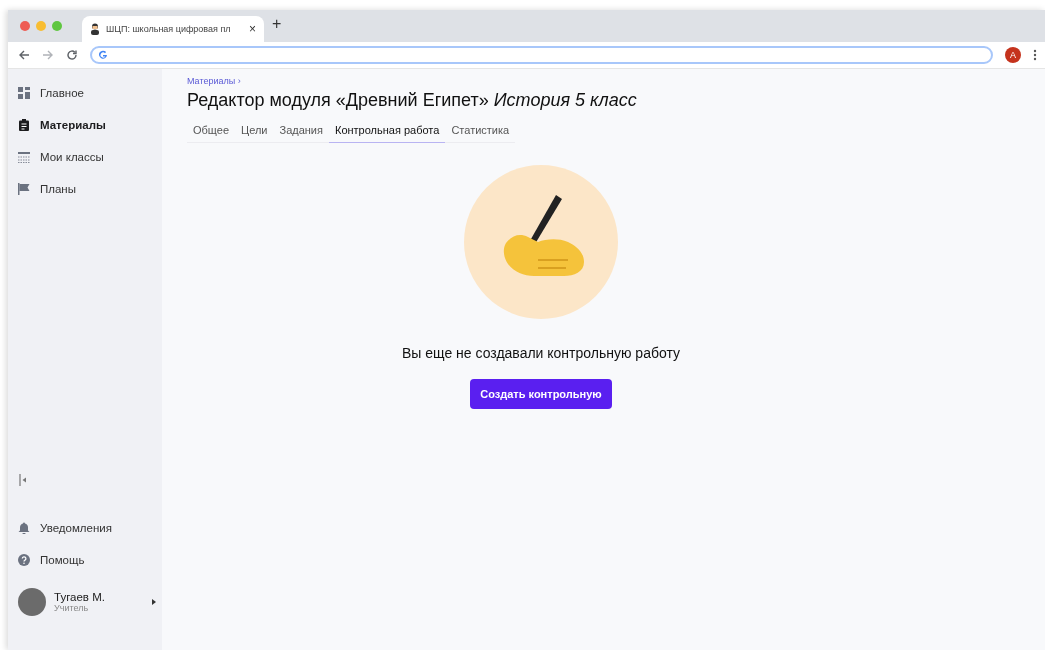 Image resolution: width=1045 pixels, height=650 pixels. I want to click on maximize-window-dot, so click(57, 26).